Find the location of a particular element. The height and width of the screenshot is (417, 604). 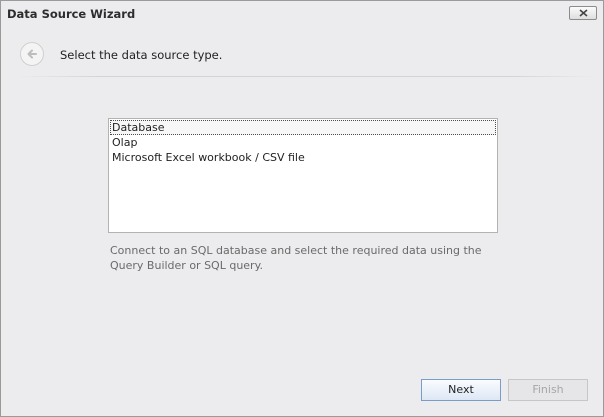

list-item-excel-csv: Microsoft Excel workbook / CSV file is located at coordinates (303, 157).